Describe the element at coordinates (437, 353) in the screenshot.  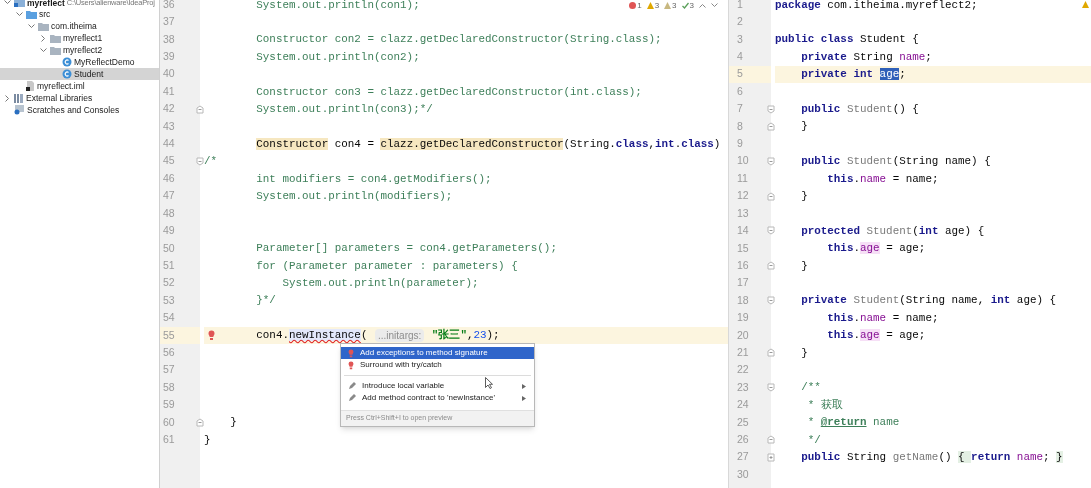
I see `menu-item: Add exceptions to method signature` at that location.